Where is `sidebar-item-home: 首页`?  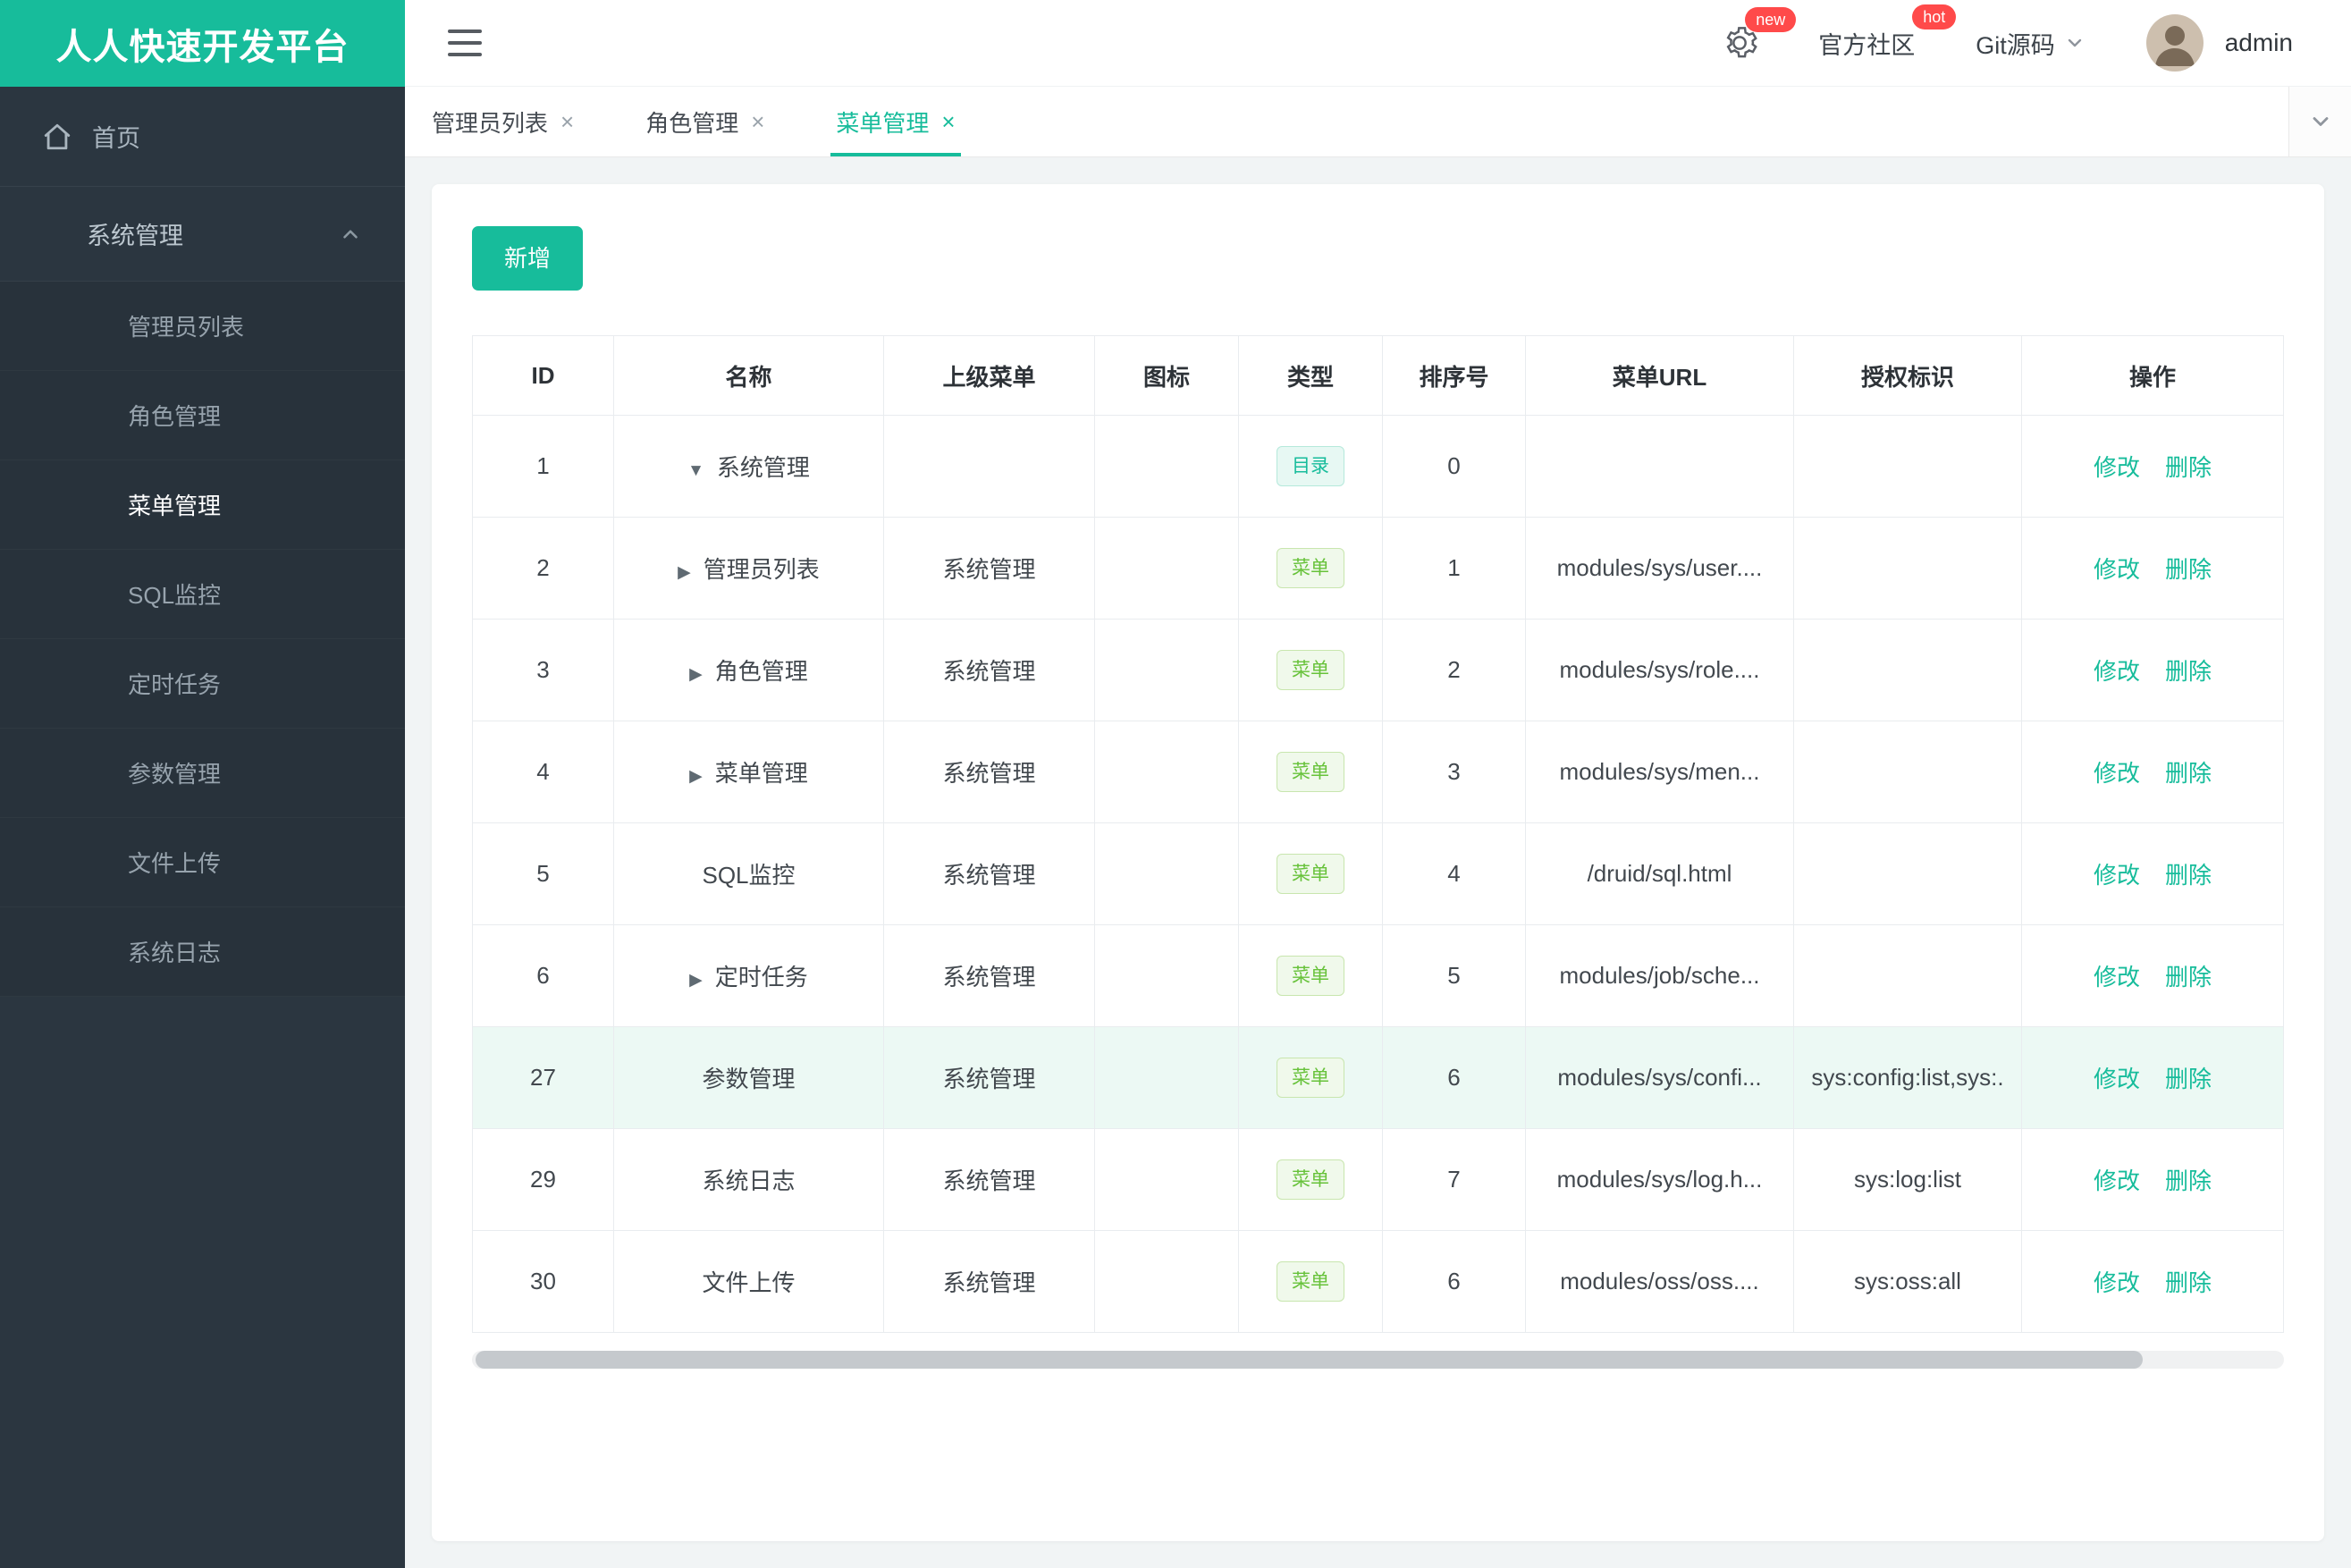
sidebar-item-home: 首页 is located at coordinates (202, 137).